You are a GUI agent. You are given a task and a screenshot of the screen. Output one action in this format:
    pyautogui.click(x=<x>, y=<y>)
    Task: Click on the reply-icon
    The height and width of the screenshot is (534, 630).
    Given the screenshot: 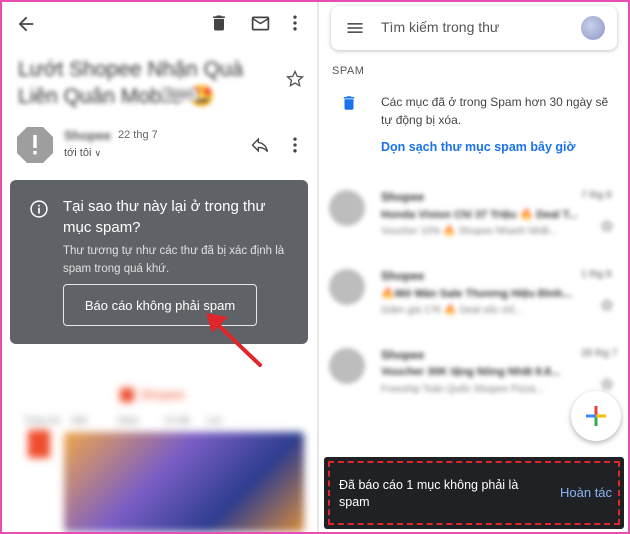 What is the action you would take?
    pyautogui.click(x=260, y=145)
    